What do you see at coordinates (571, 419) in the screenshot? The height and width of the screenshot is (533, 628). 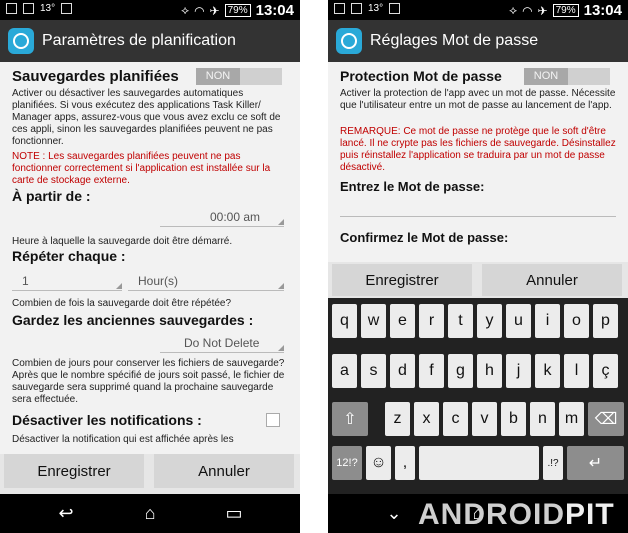 I see `key-m: m` at bounding box center [571, 419].